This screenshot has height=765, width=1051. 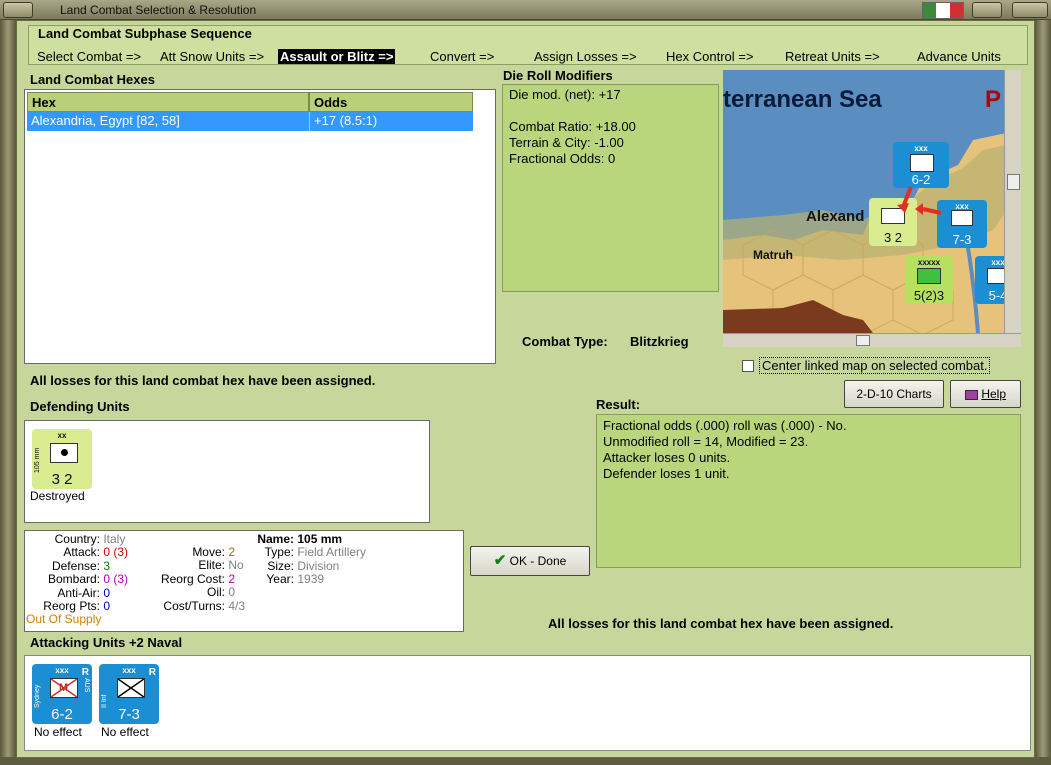 I want to click on help-button: Help, so click(x=985, y=394).